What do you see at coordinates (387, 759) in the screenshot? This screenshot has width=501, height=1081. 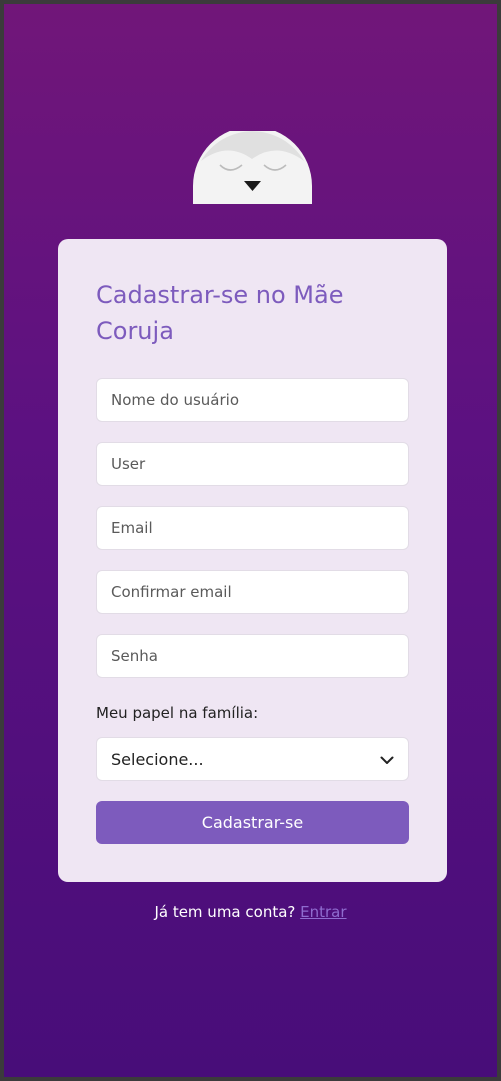 I see `chevron-down-icon` at bounding box center [387, 759].